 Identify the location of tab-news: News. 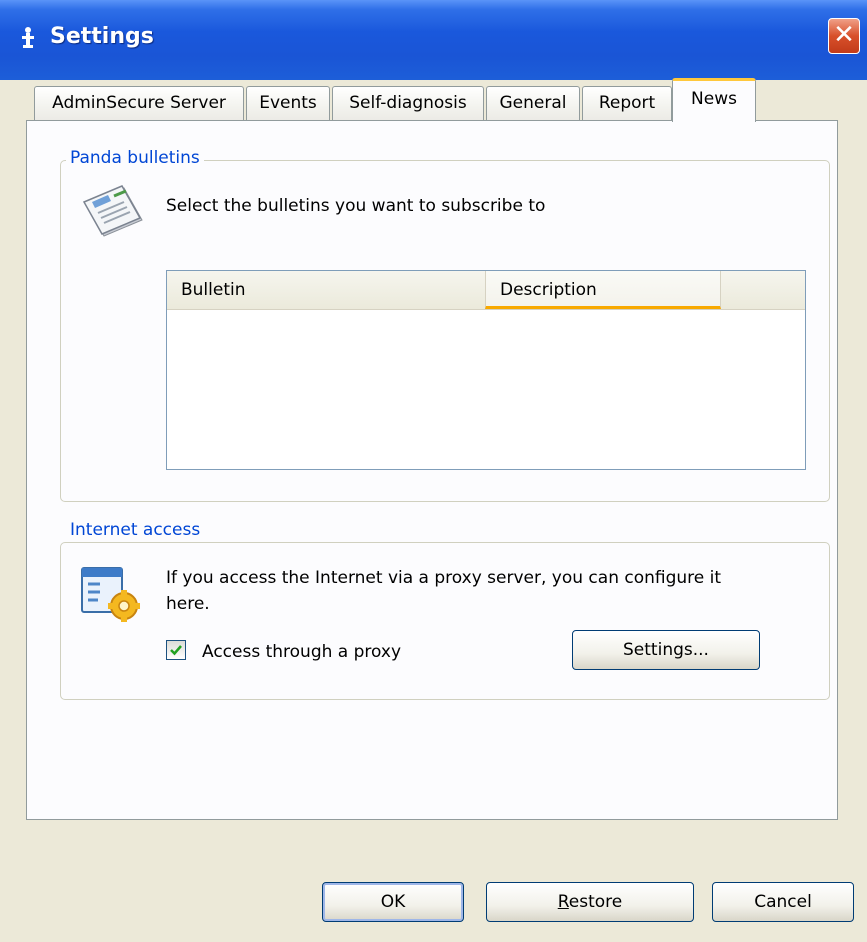
(714, 100).